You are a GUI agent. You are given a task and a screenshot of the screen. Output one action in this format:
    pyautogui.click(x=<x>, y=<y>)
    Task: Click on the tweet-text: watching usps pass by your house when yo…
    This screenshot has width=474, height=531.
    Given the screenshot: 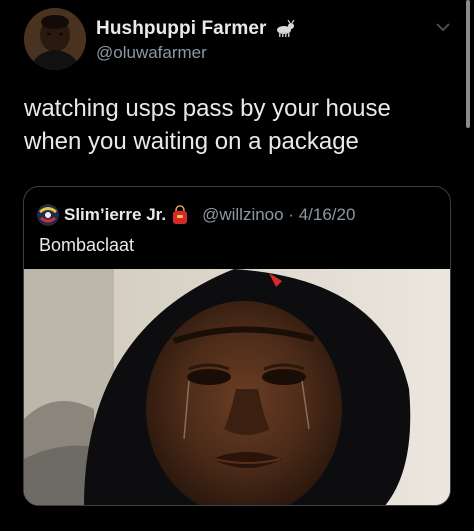 What is the action you would take?
    pyautogui.click(x=207, y=125)
    